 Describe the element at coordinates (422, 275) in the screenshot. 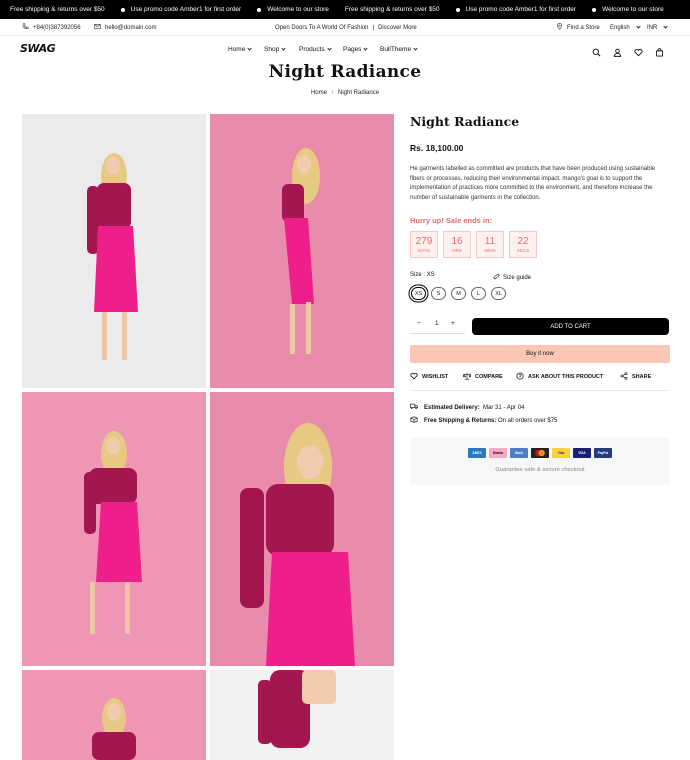

I see `size-label: Size : XS` at that location.